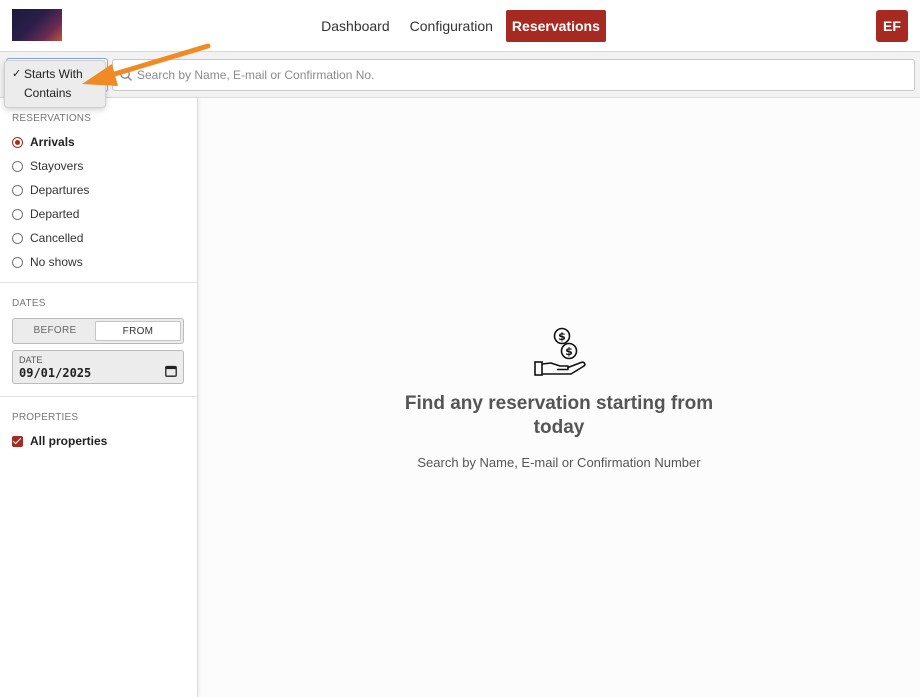 This screenshot has height=697, width=920. I want to click on properties-section-title: PROPERTIES, so click(45, 417).